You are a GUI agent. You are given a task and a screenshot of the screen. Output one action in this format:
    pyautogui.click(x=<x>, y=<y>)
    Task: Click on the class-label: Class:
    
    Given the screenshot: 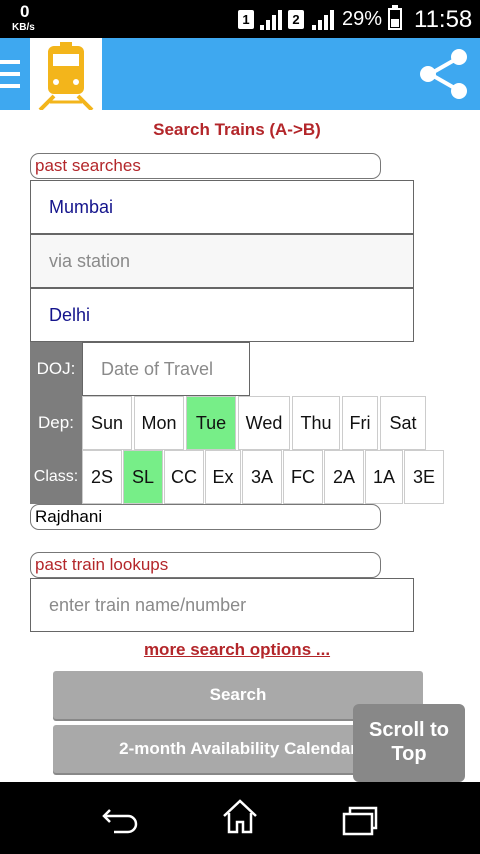 What is the action you would take?
    pyautogui.click(x=56, y=477)
    